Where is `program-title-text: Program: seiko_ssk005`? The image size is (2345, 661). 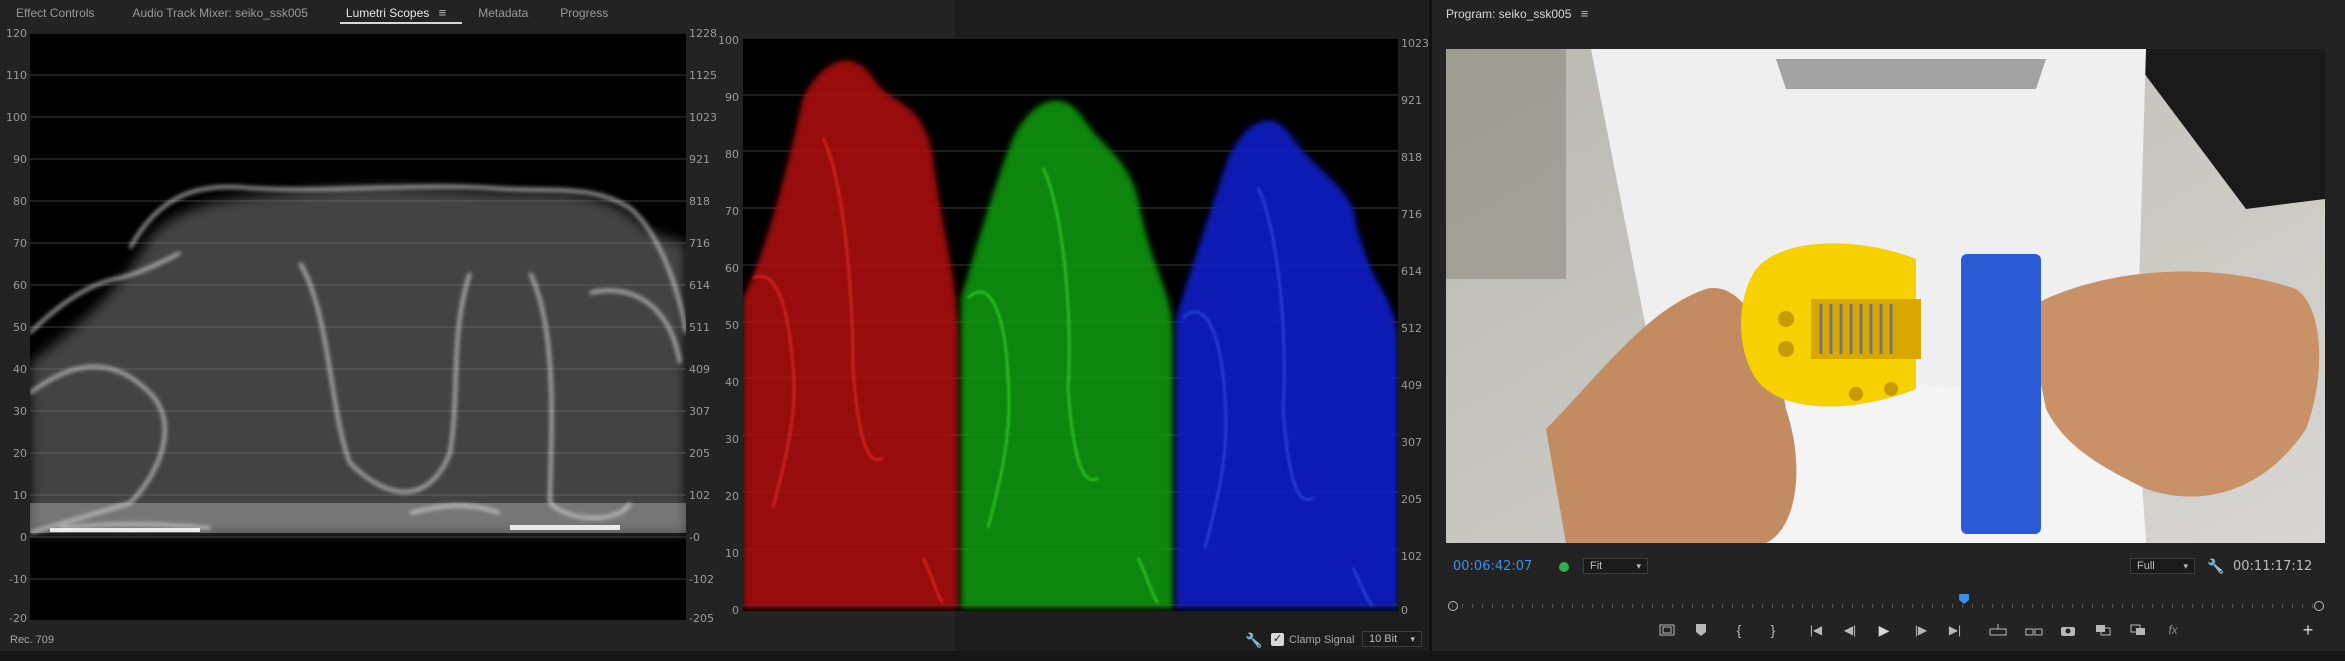 program-title-text: Program: seiko_ssk005 is located at coordinates (1509, 14).